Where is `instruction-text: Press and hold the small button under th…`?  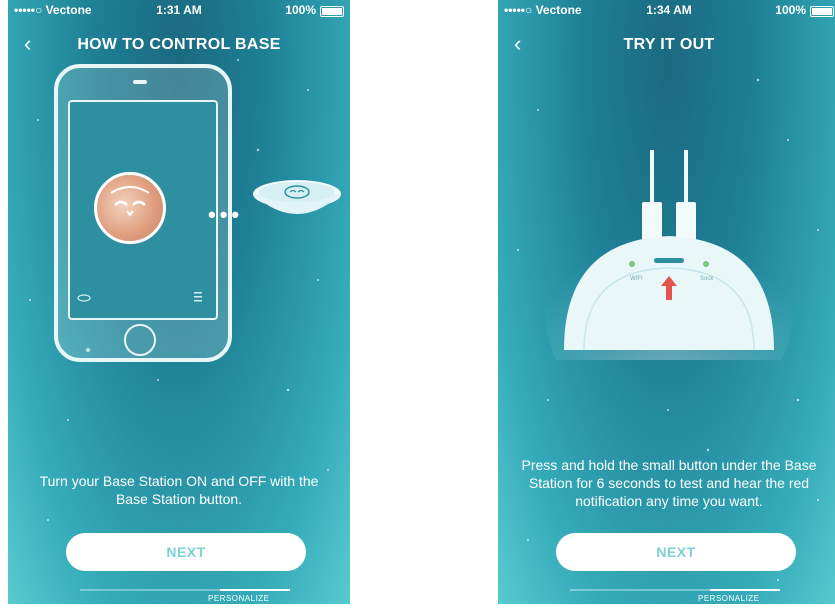 instruction-text: Press and hold the small button under th… is located at coordinates (669, 483).